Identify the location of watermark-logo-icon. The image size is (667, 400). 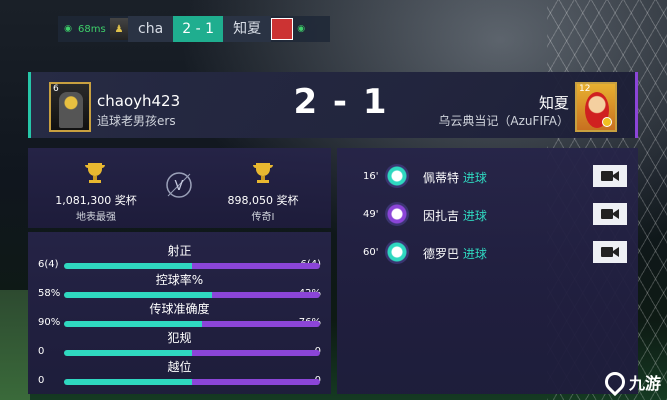
(615, 382).